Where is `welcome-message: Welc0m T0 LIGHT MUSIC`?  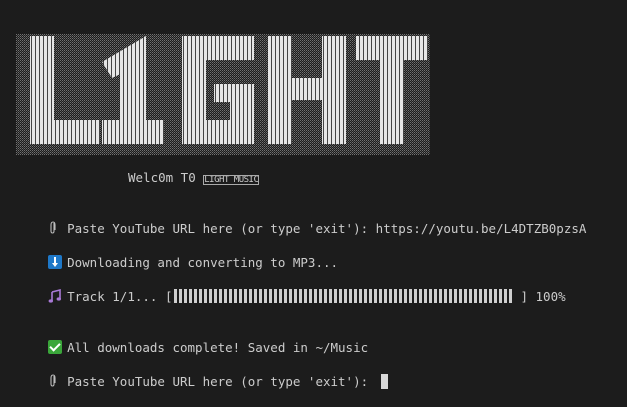
welcome-message: Welc0m T0 LIGHT MUSIC is located at coordinates (194, 178).